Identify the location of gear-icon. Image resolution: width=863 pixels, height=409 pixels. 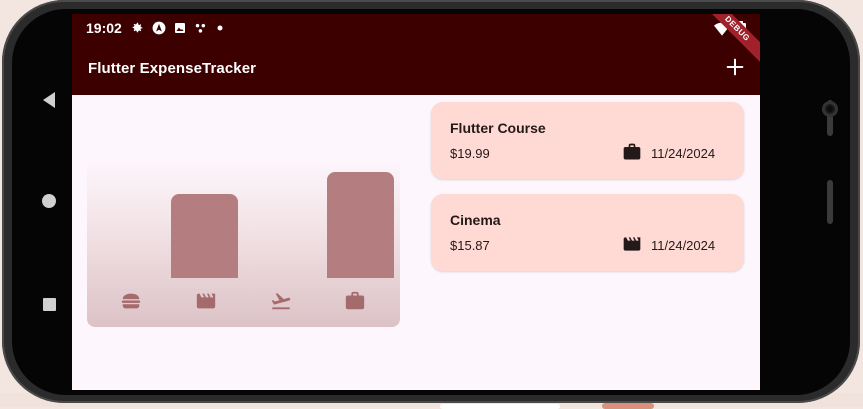
(137, 27).